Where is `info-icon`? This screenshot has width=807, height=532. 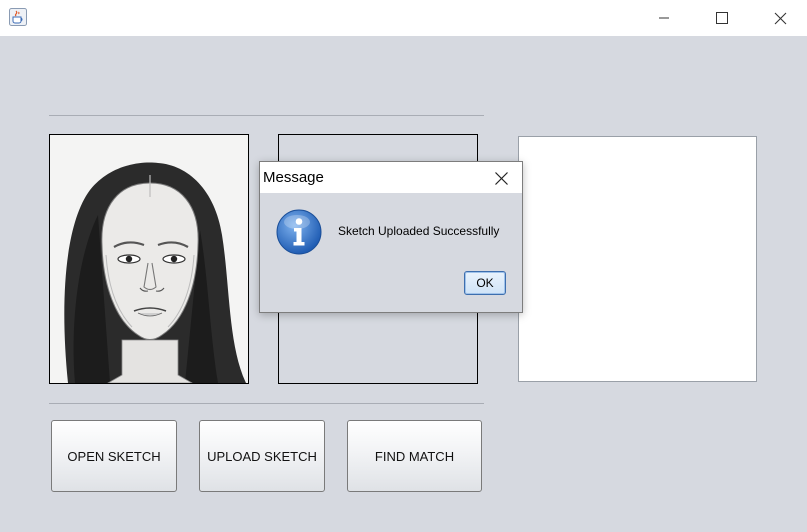
info-icon is located at coordinates (299, 232).